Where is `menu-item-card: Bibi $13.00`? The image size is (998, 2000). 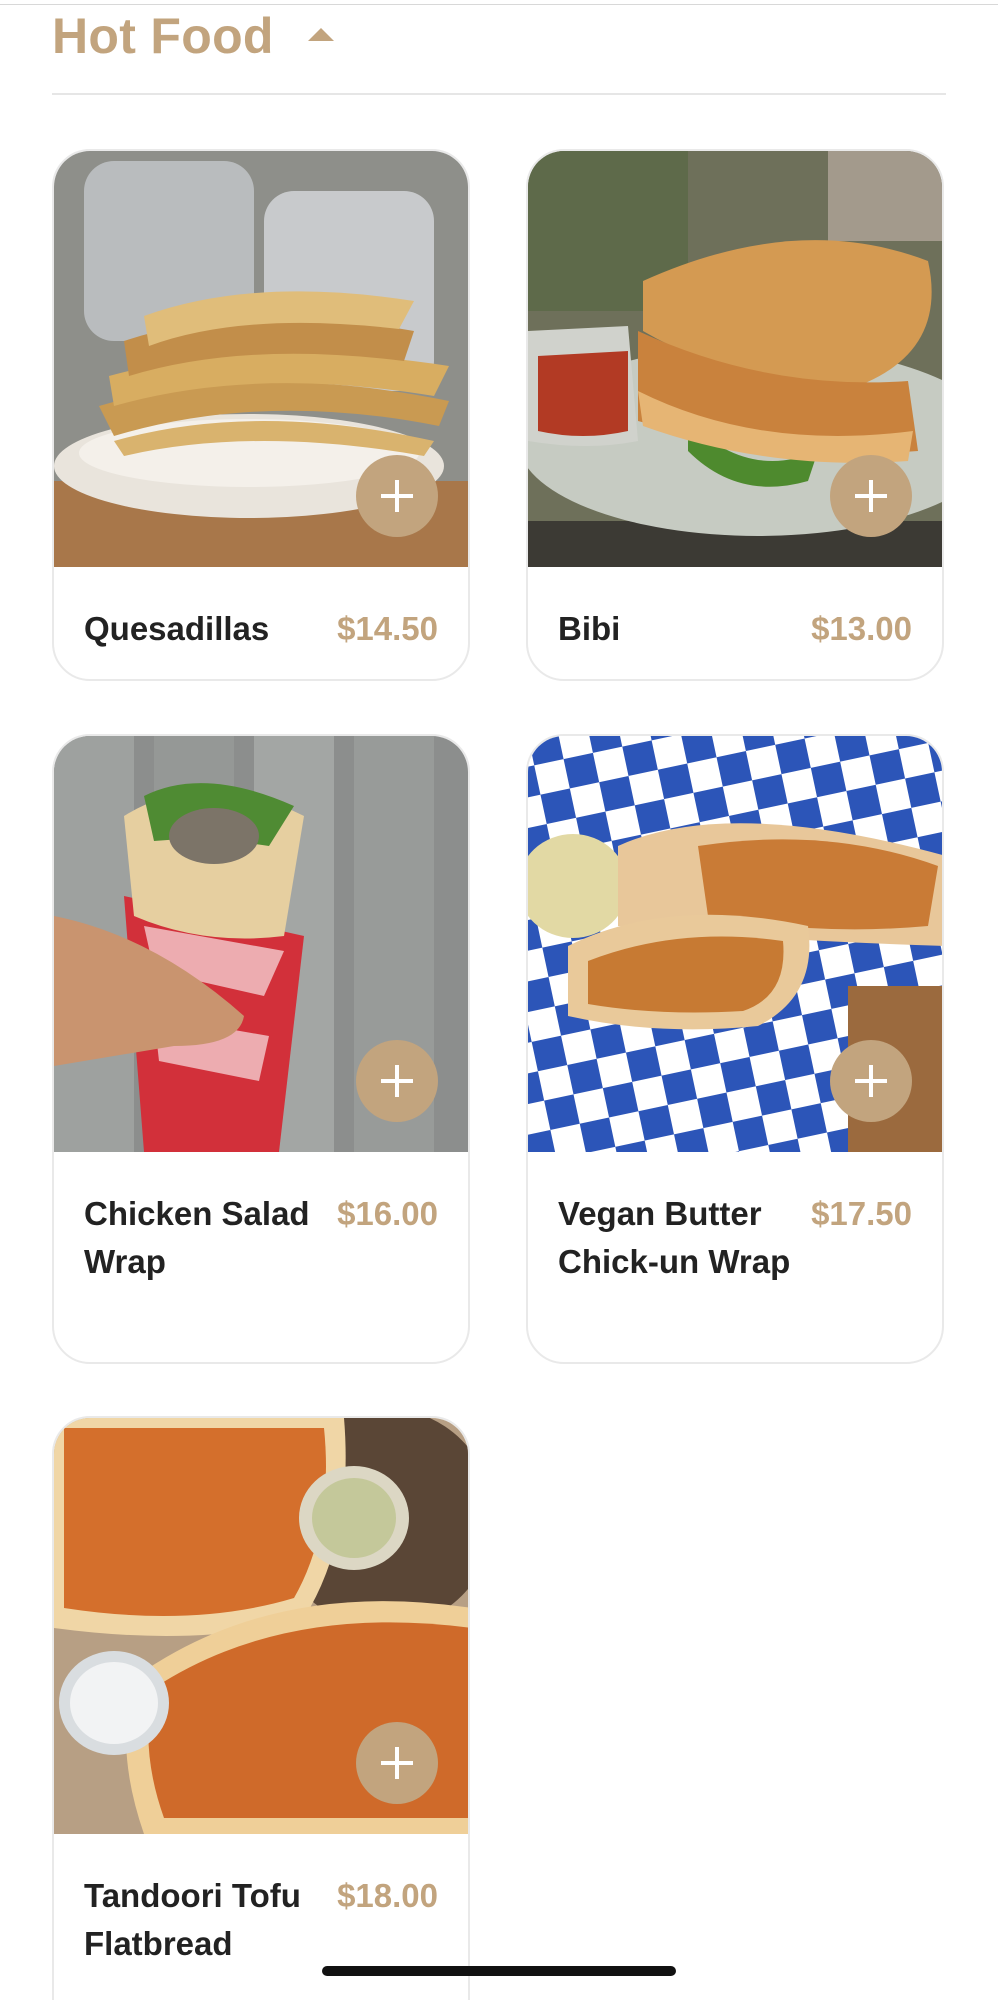 menu-item-card: Bibi $13.00 is located at coordinates (735, 415).